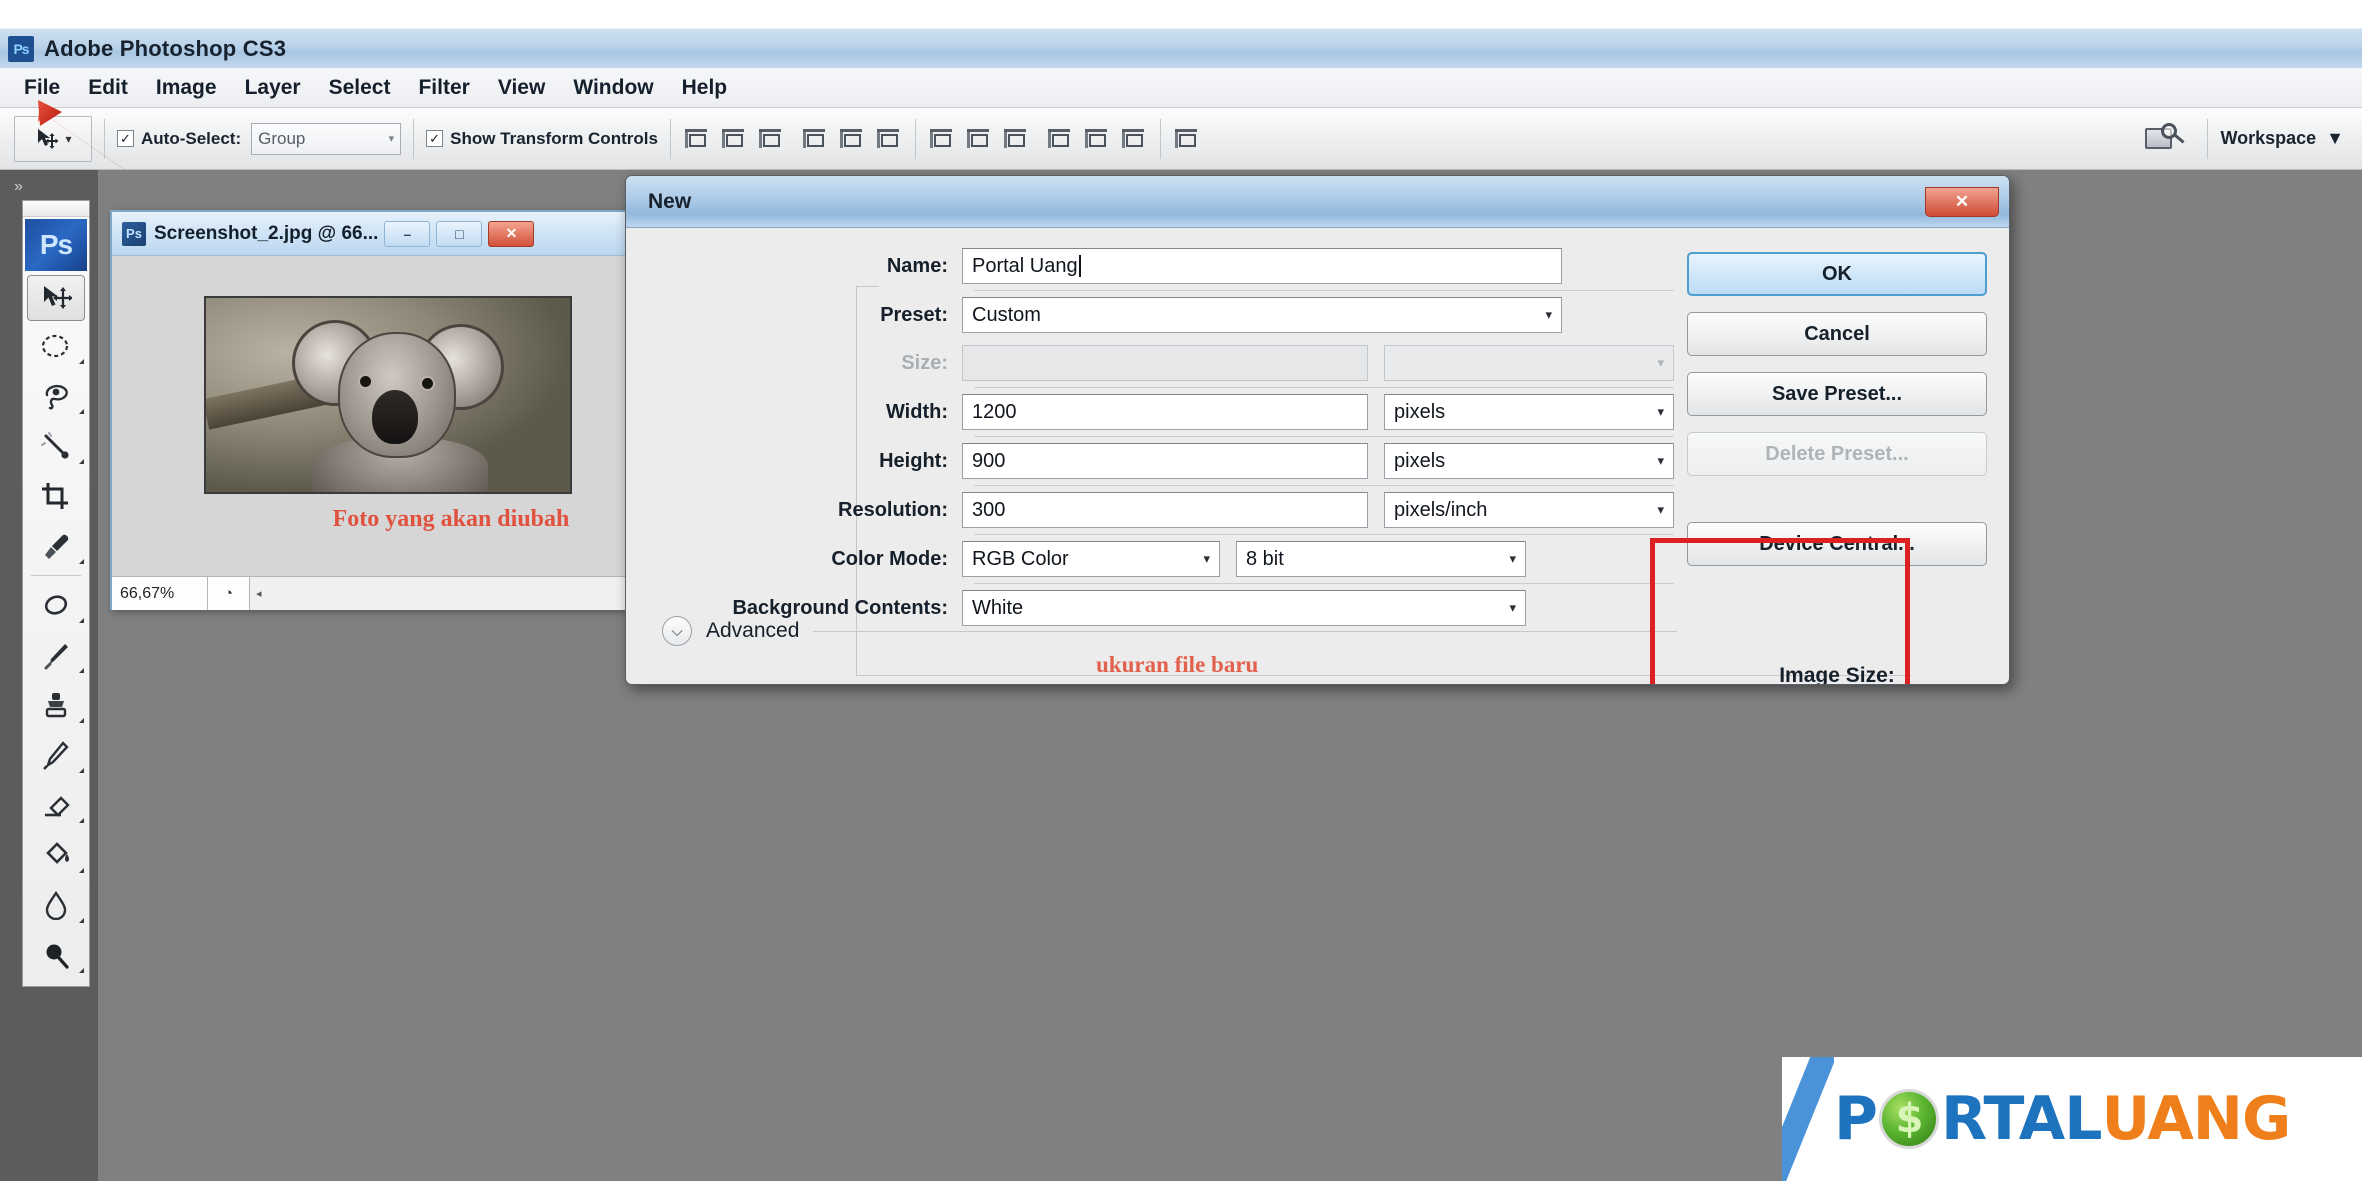  Describe the element at coordinates (56, 755) in the screenshot. I see `history-brush-tool` at that location.